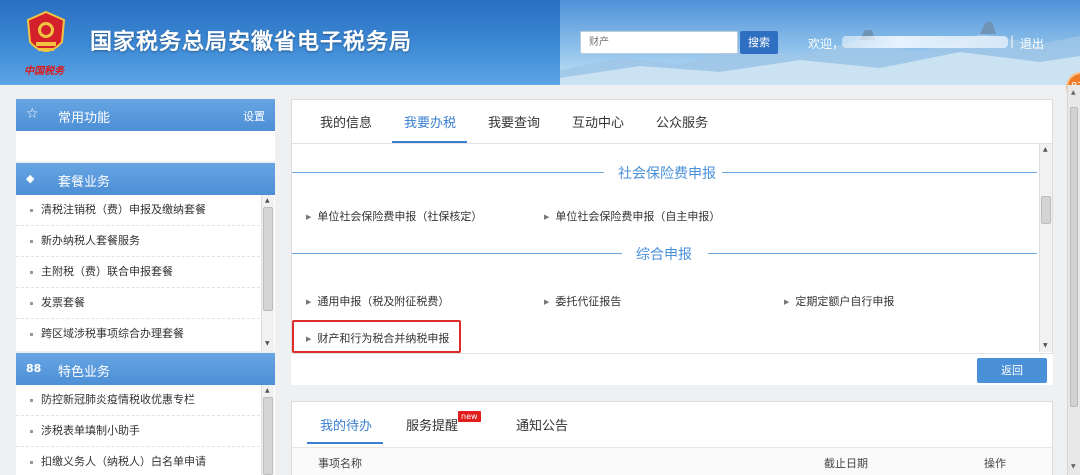 Image resolution: width=1080 pixels, height=475 pixels. I want to click on package-scroll-thumb, so click(268, 259).